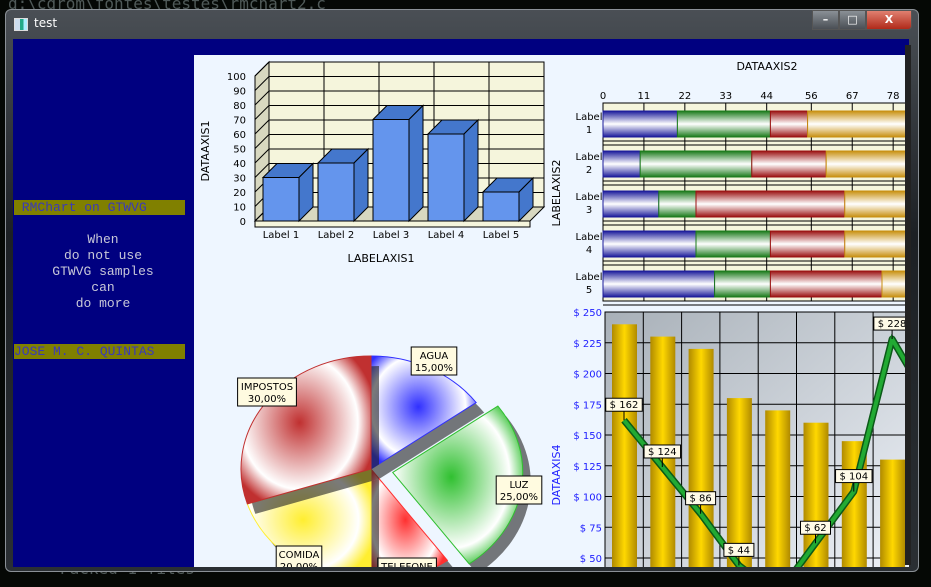 The height and width of the screenshot is (587, 931). I want to click on combo-ytick: $ 200, so click(587, 375).